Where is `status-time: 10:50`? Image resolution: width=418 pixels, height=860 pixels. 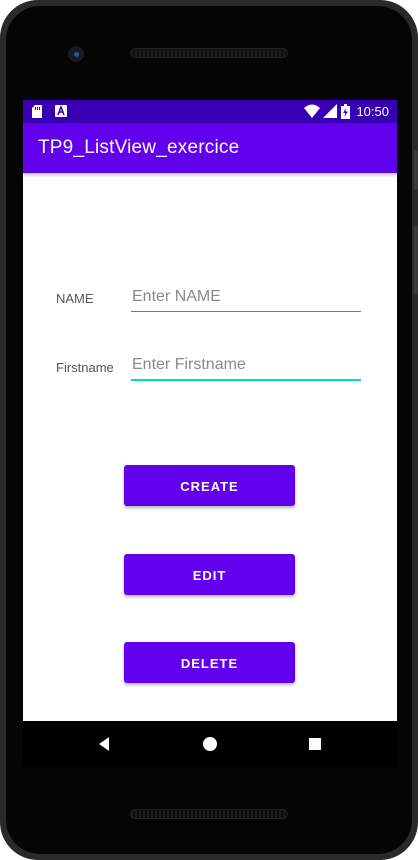 status-time: 10:50 is located at coordinates (372, 111).